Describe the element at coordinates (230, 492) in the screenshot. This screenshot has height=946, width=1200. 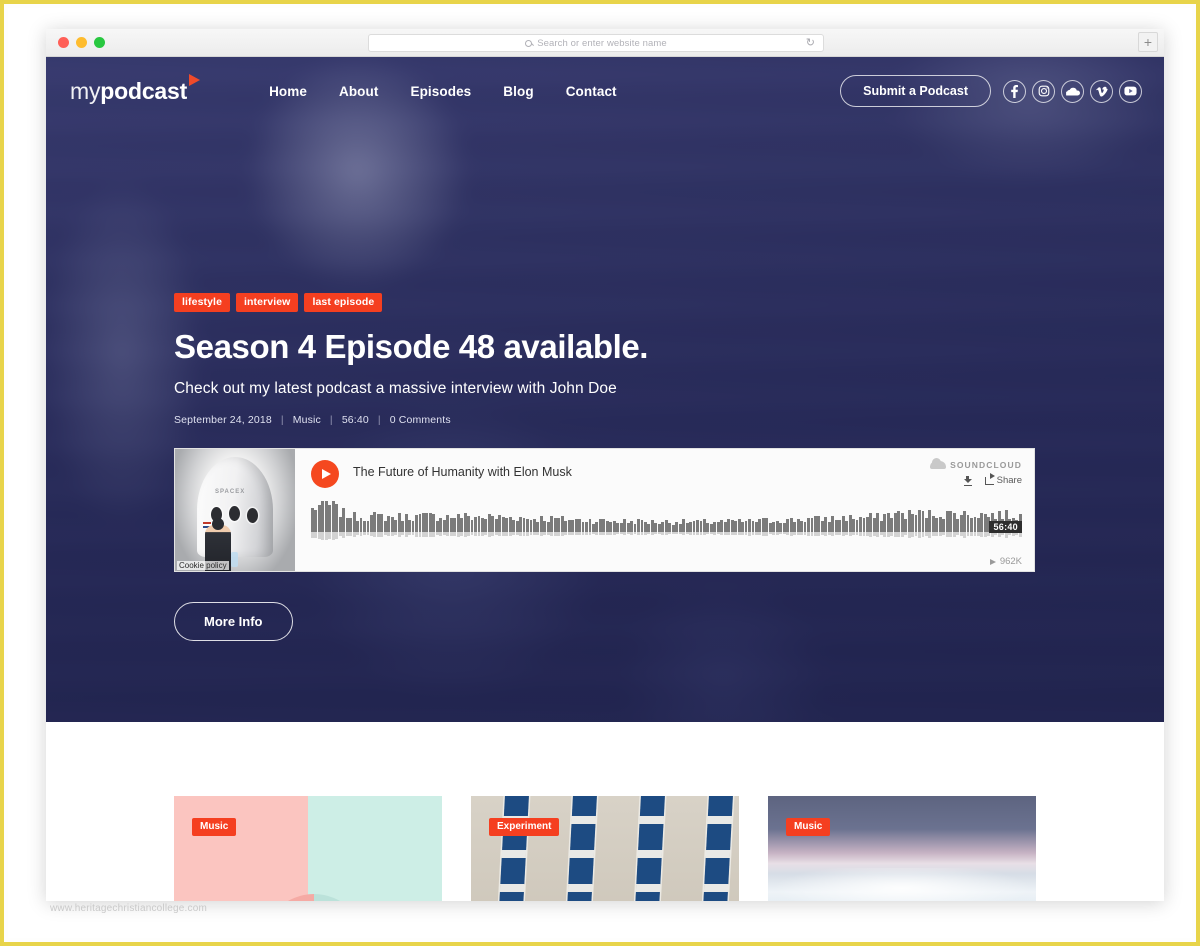
I see `capsule-wordmark: SPACEX` at that location.